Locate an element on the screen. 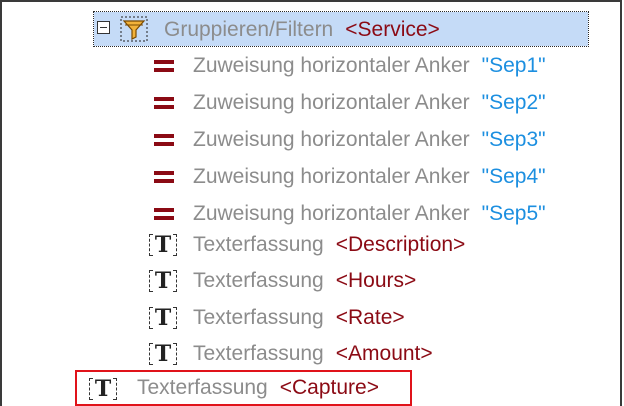 The image size is (624, 406). capture-target: <Hours> is located at coordinates (376, 280).